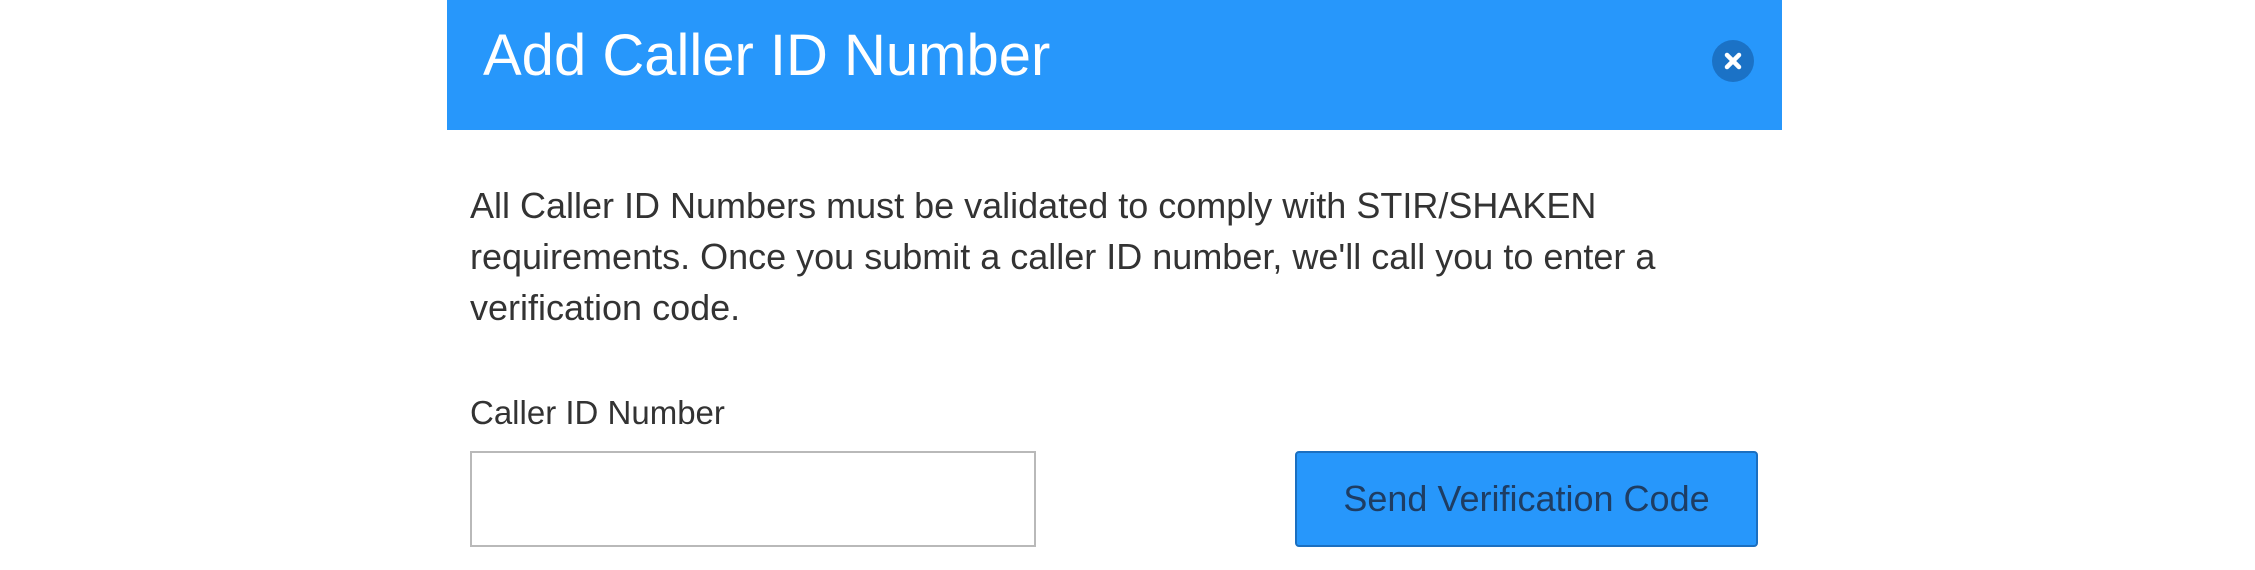 Image resolution: width=2255 pixels, height=570 pixels. What do you see at coordinates (597, 412) in the screenshot?
I see `caller-id-number-label: Caller ID Number` at bounding box center [597, 412].